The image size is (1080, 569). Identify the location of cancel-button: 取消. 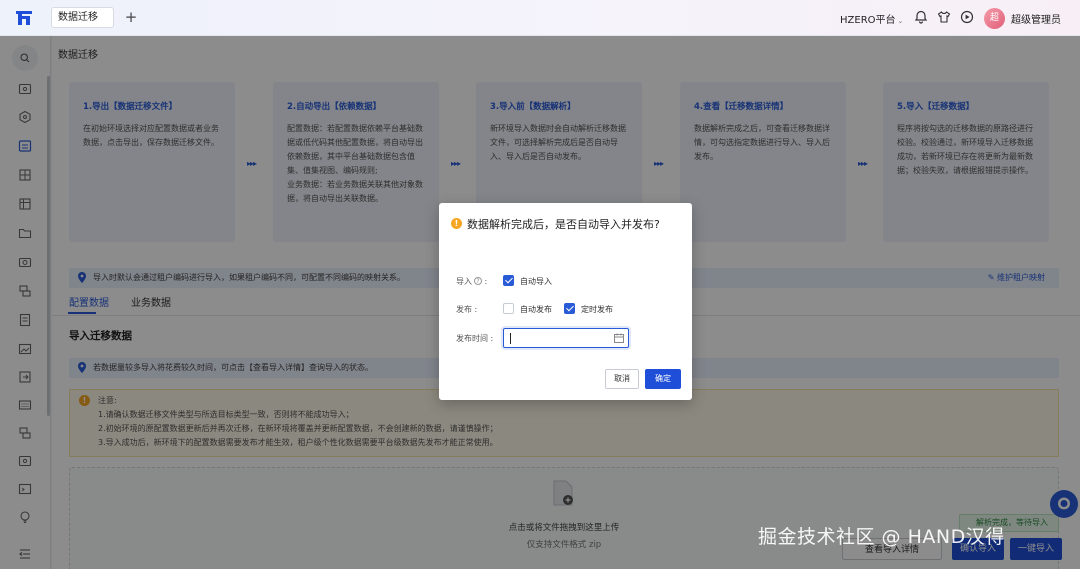
(622, 379).